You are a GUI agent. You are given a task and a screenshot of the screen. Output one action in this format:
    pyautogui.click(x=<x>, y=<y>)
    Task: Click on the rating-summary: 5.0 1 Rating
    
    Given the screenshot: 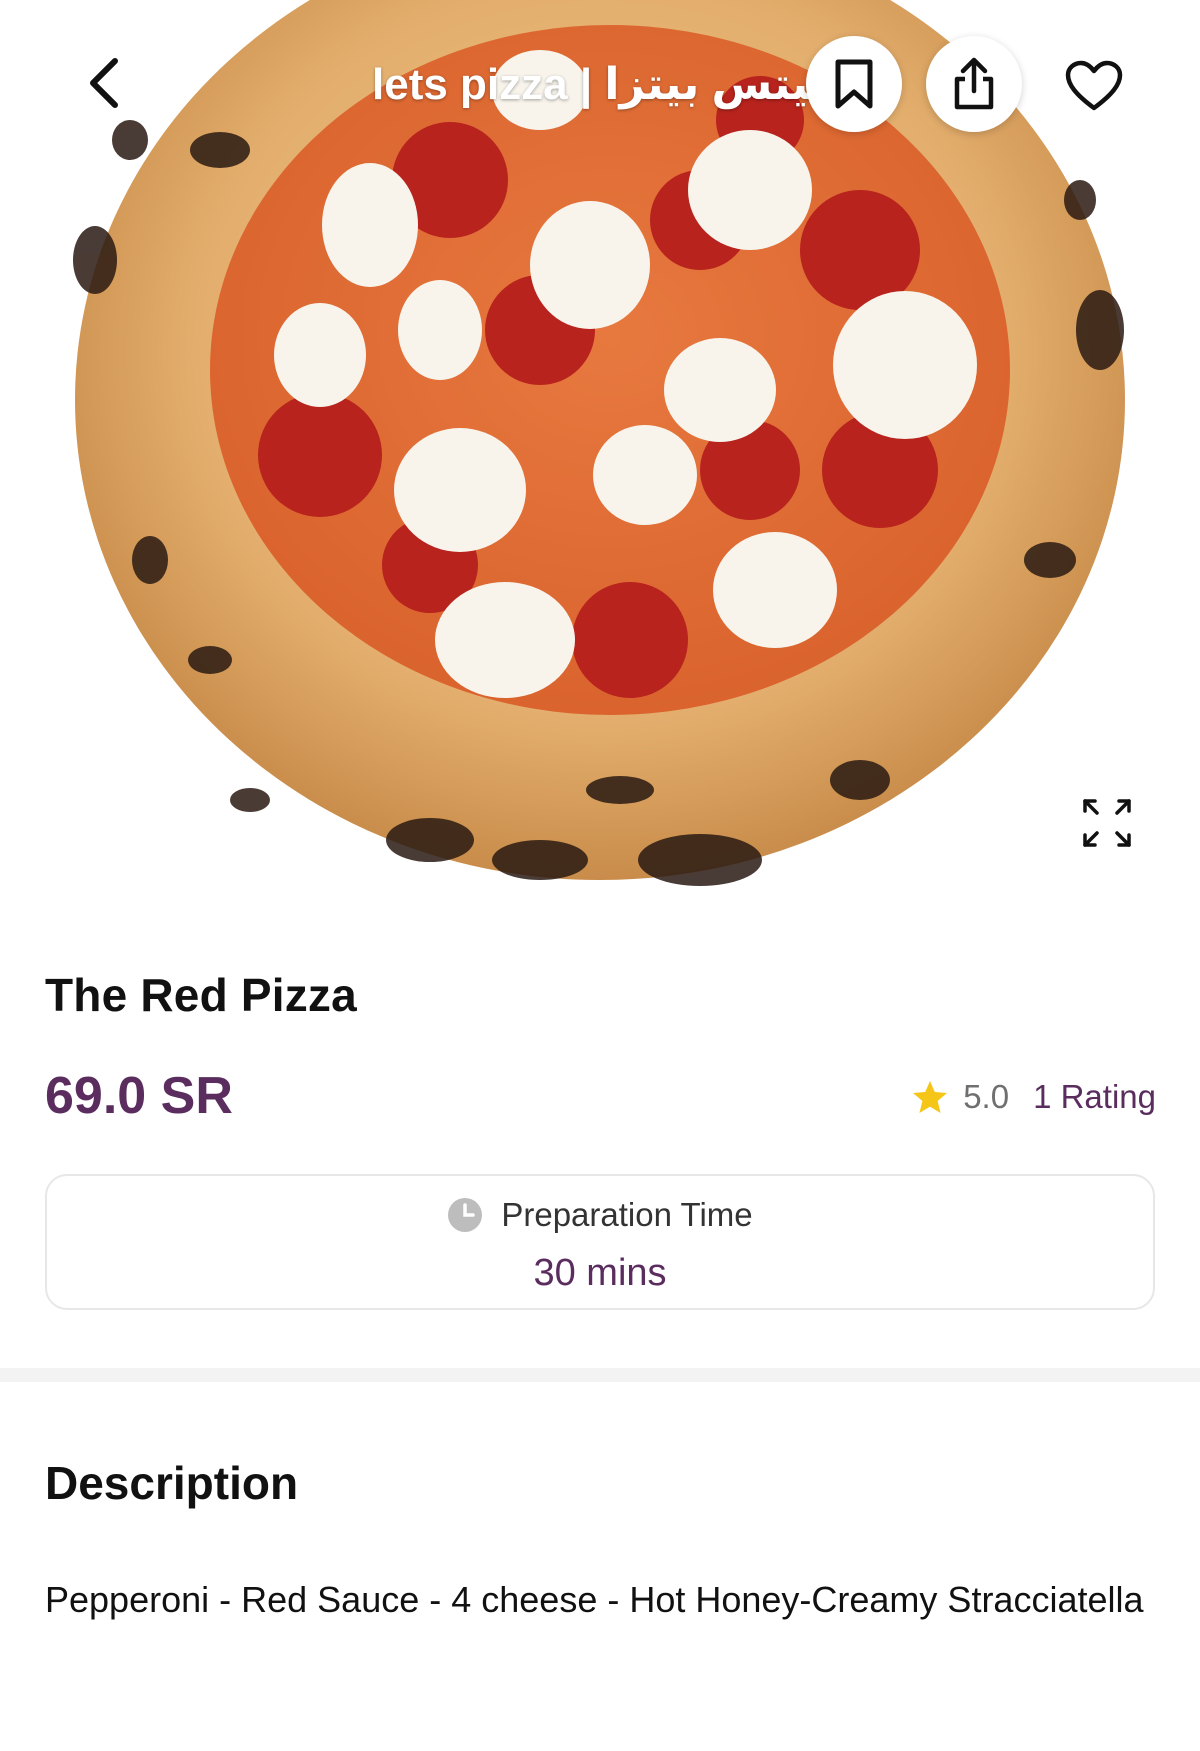 What is the action you would take?
    pyautogui.click(x=1033, y=1097)
    